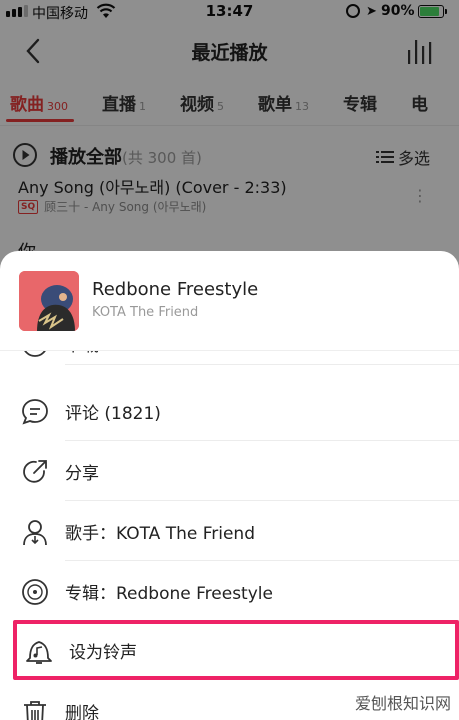  I want to click on comment-icon, so click(35, 412).